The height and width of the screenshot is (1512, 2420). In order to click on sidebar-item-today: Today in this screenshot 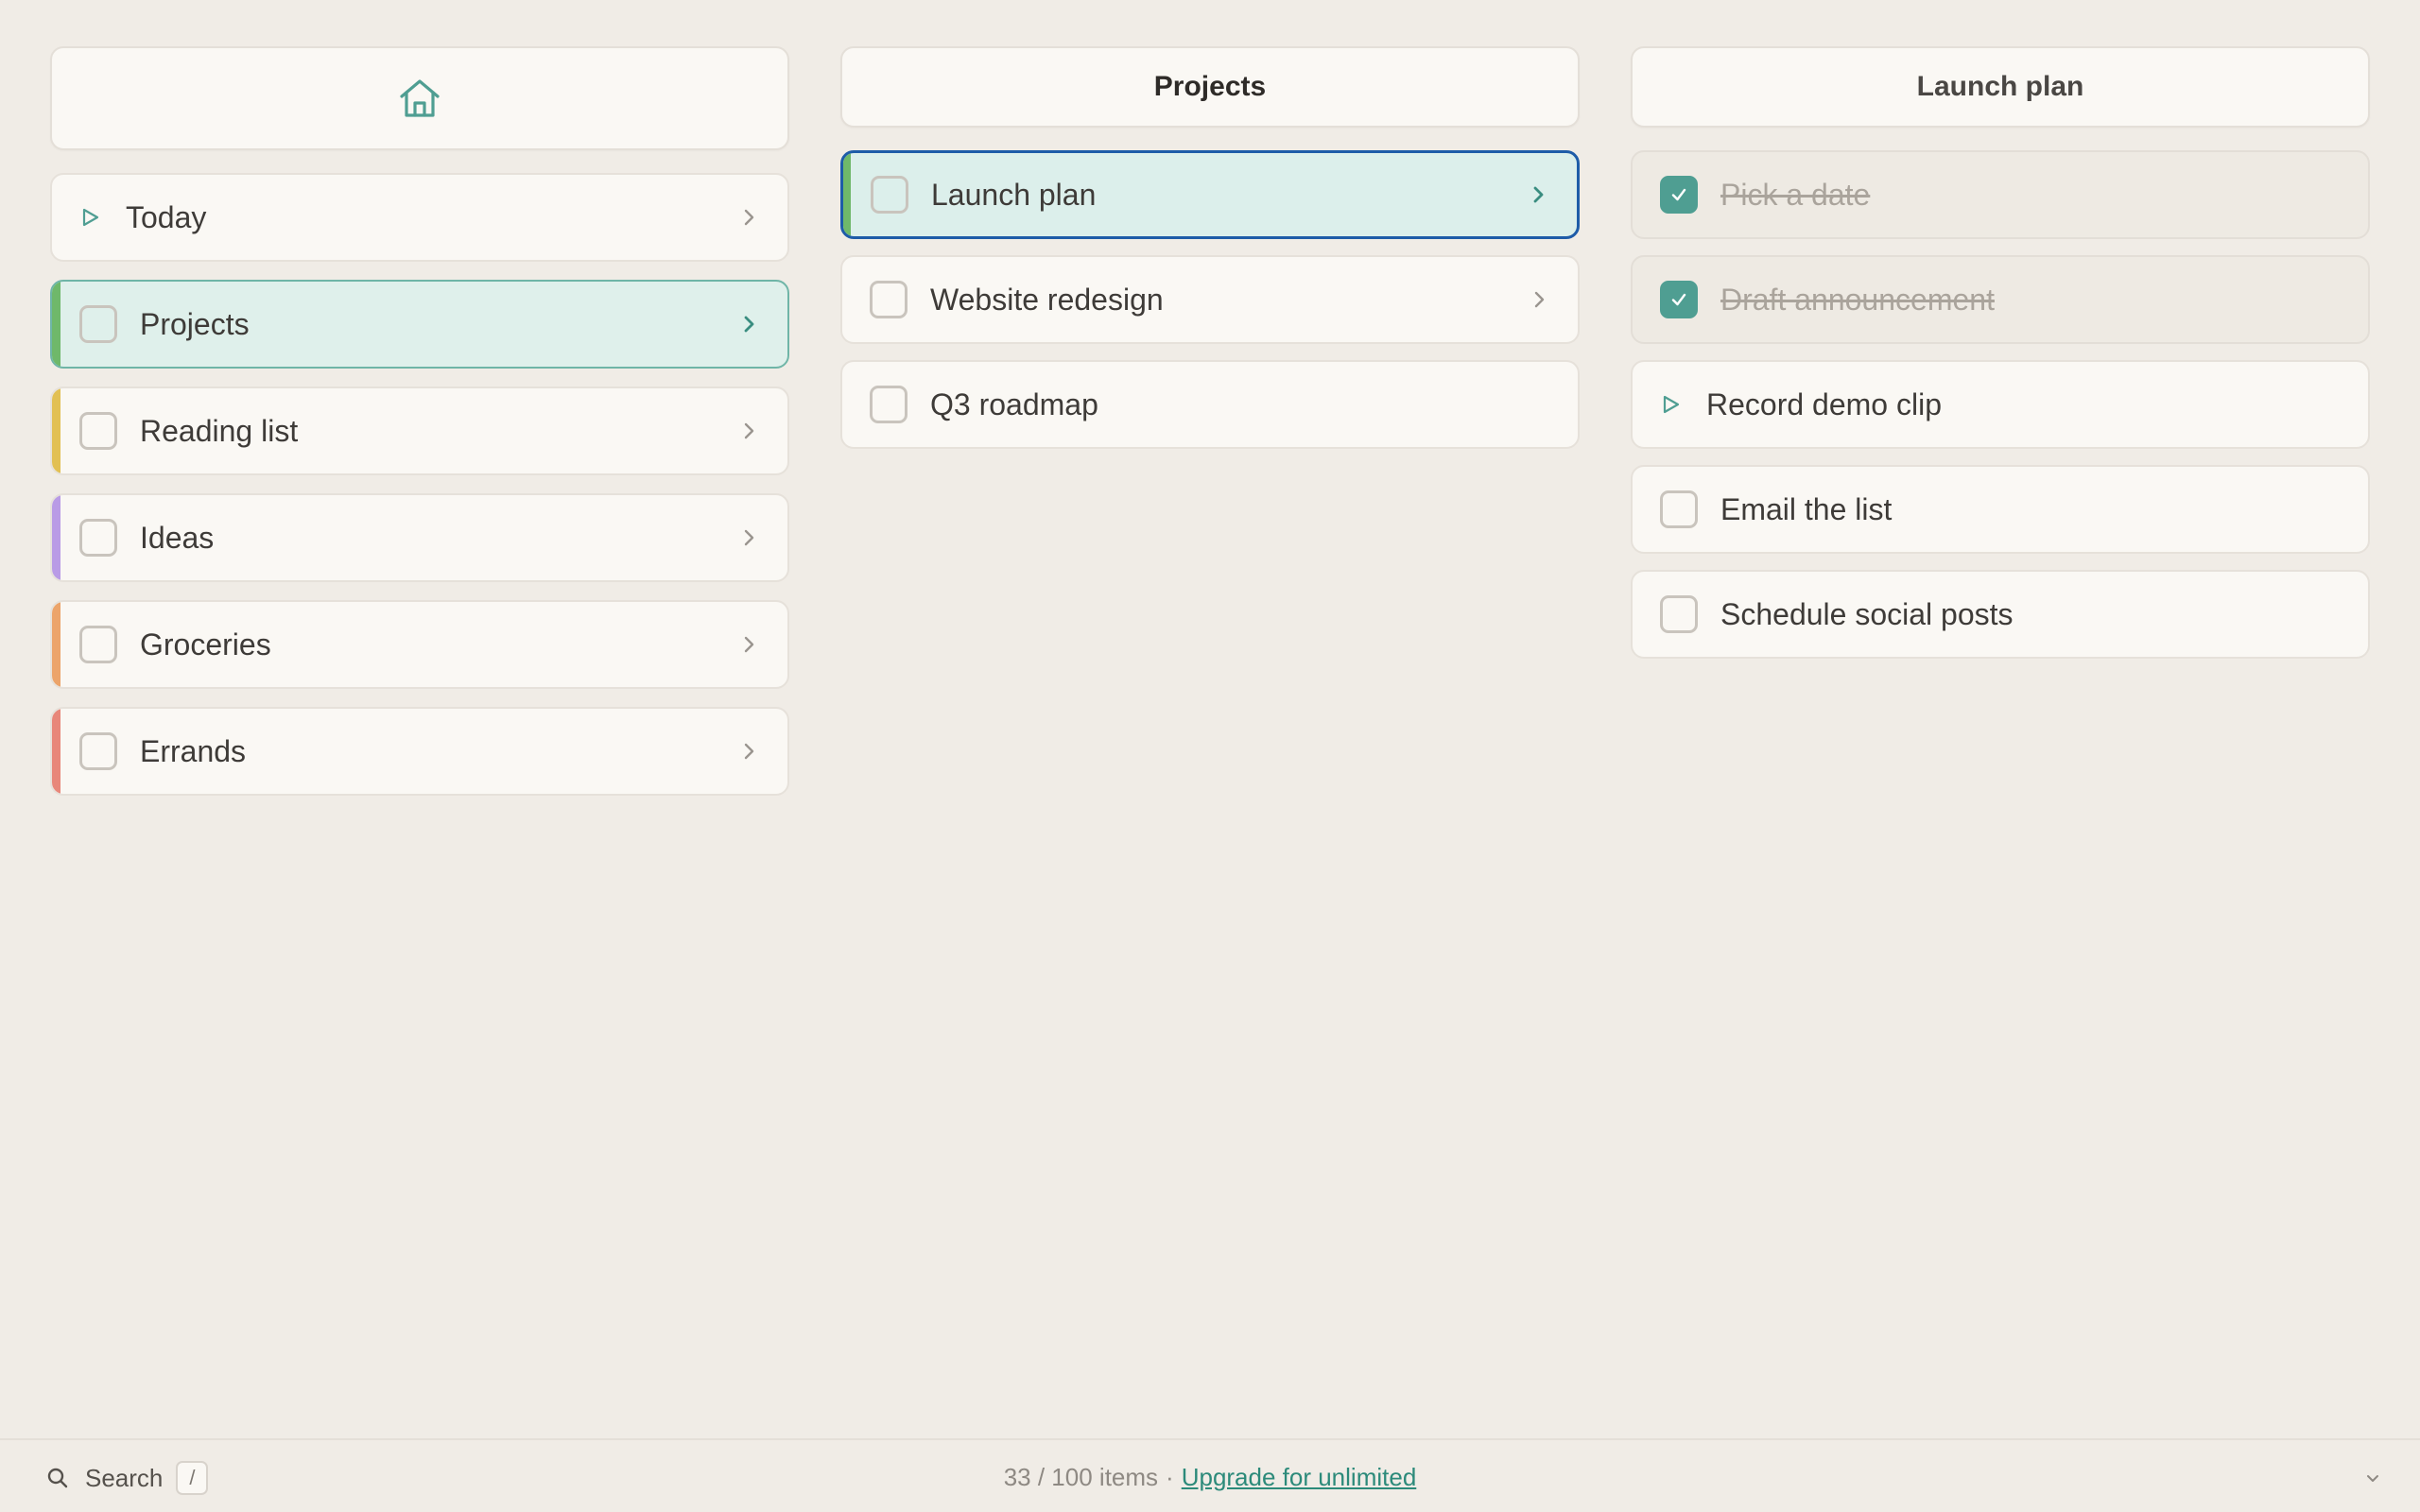, I will do `click(419, 217)`.